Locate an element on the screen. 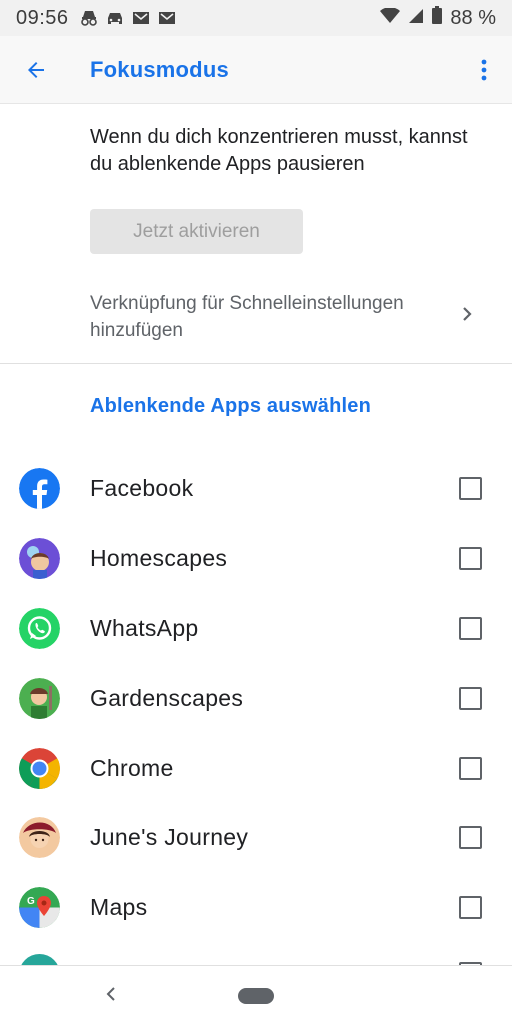  notification-icons is located at coordinates (128, 18).